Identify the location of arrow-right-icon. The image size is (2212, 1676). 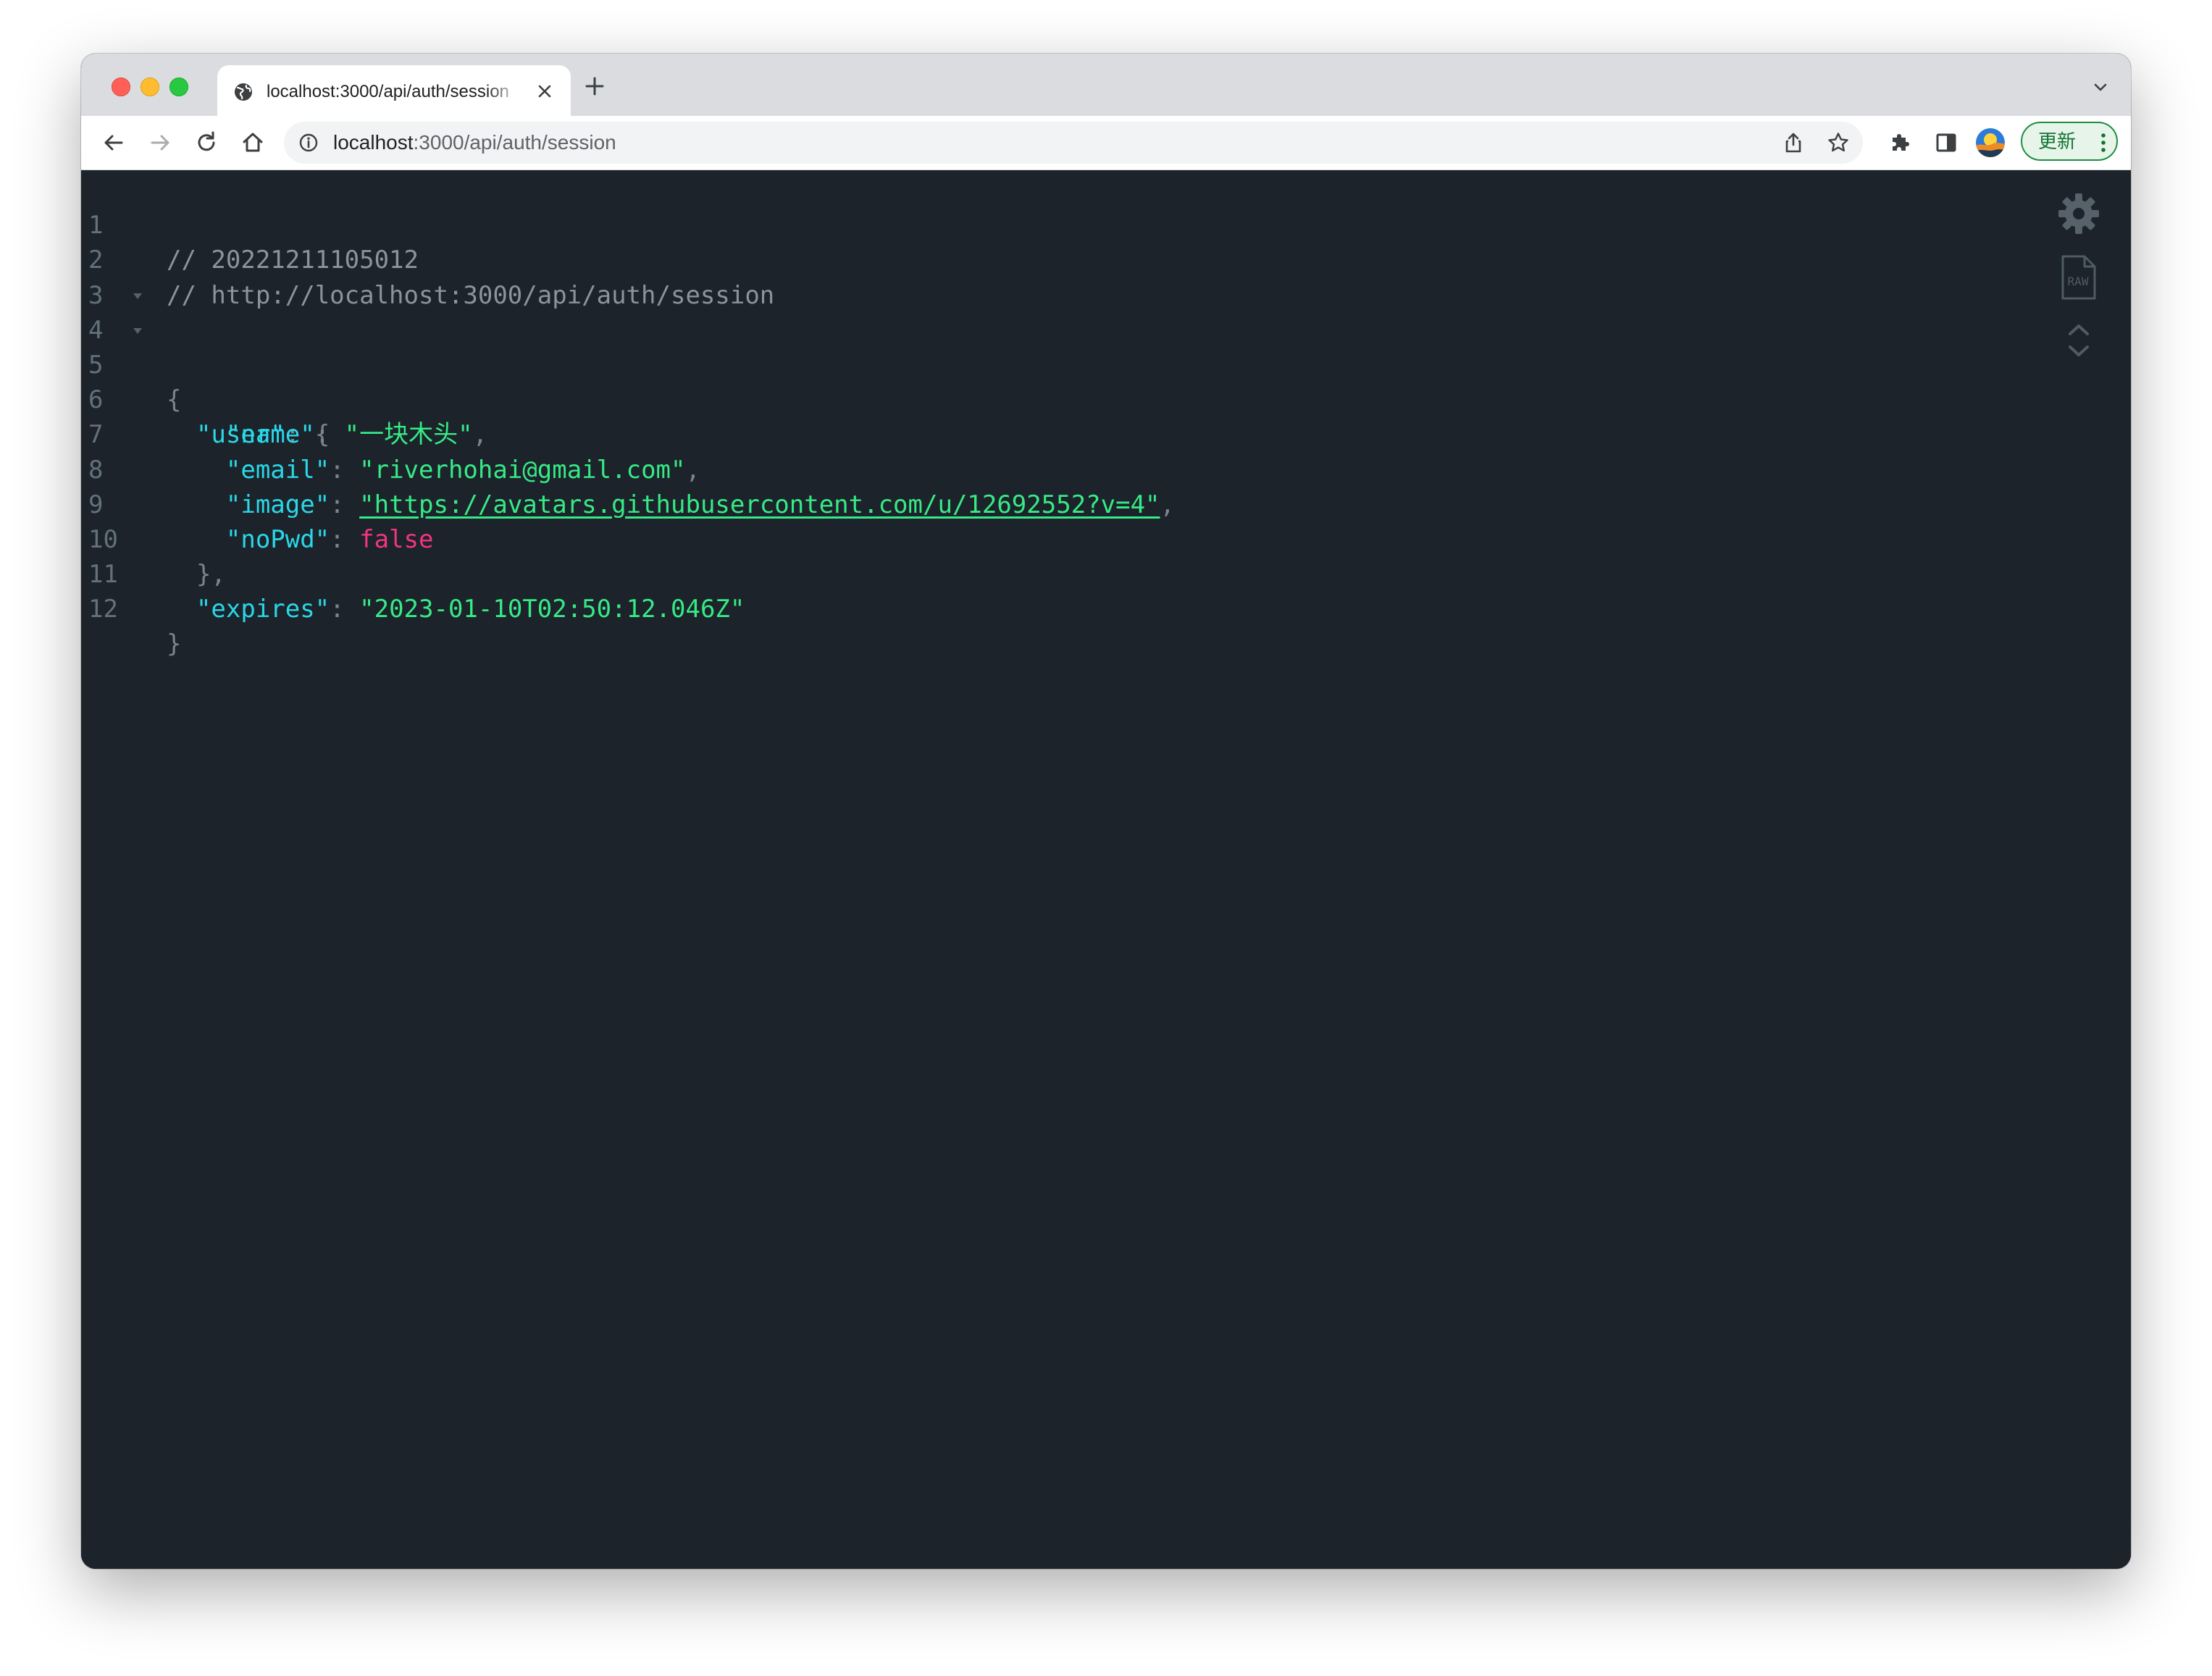
(160, 142).